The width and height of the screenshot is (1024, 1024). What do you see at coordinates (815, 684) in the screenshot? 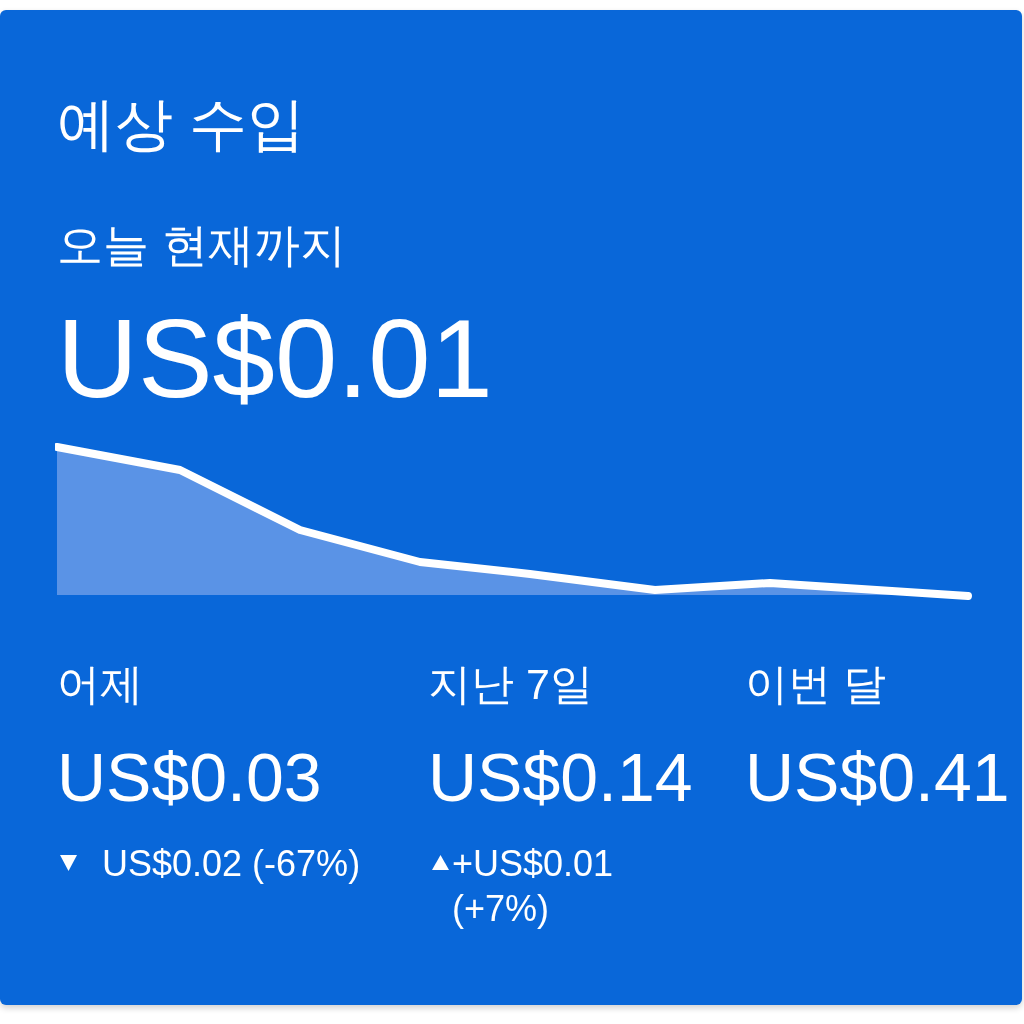
I see `period-label: 이번 달` at bounding box center [815, 684].